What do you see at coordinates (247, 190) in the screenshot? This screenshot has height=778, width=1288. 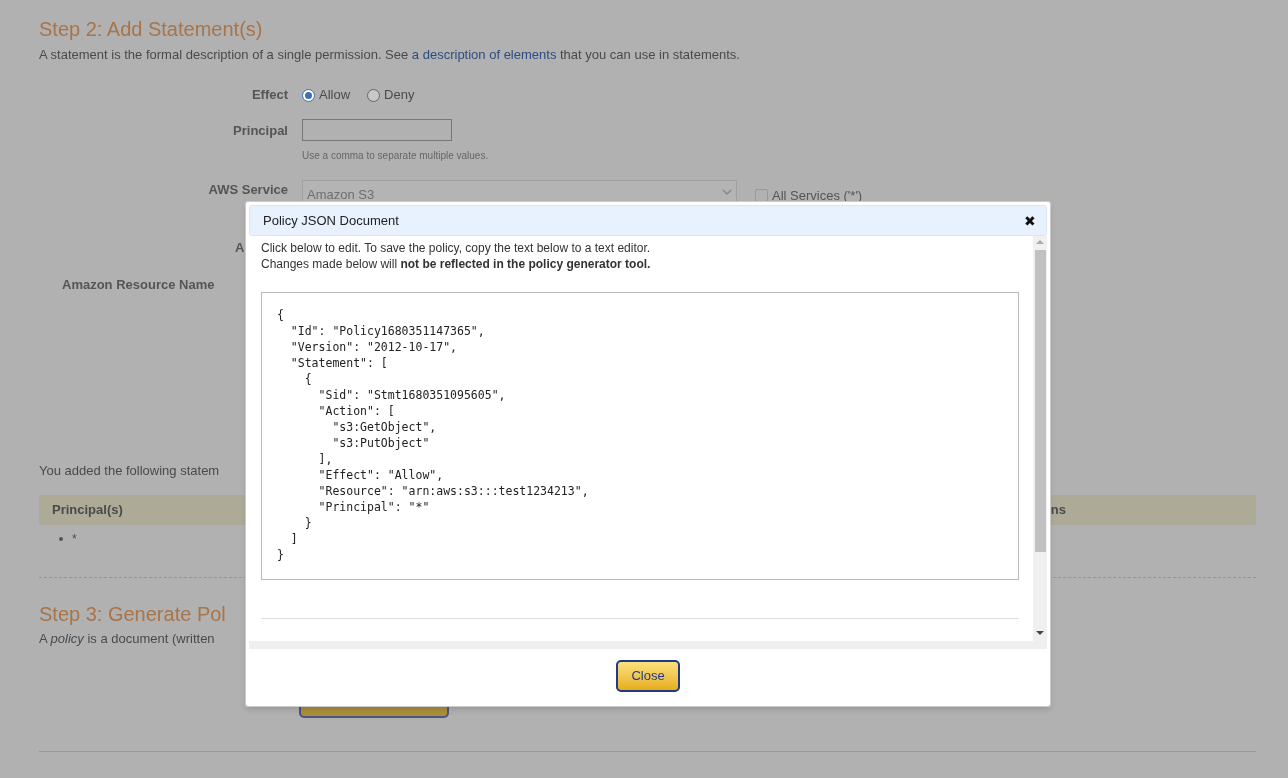 I see `field-label: AWS Service` at bounding box center [247, 190].